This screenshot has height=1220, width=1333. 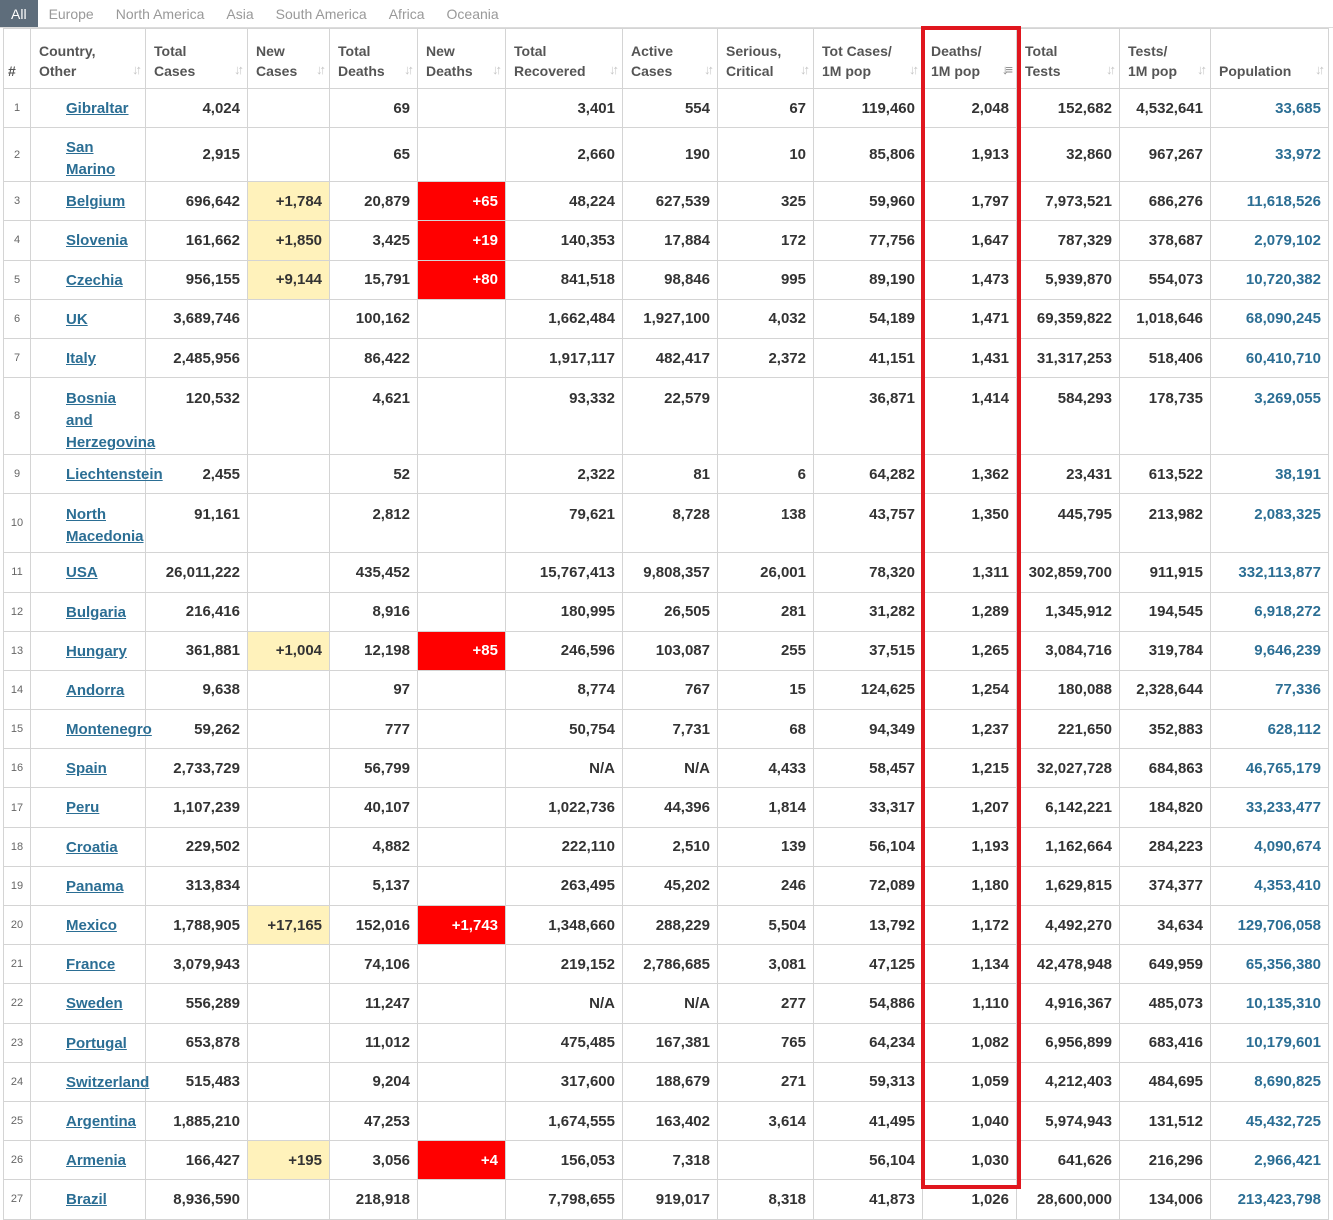 I want to click on cell-total-deaths: 11,012, so click(x=373, y=1042).